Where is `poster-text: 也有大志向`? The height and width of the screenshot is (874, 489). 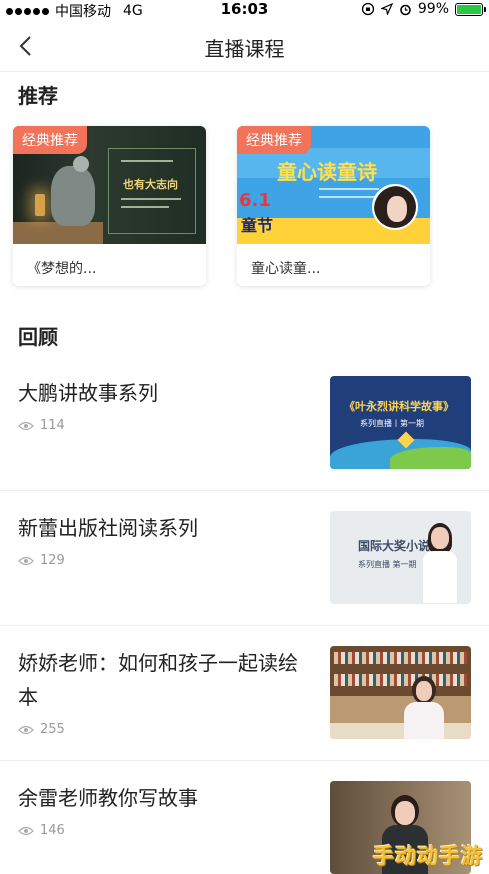 poster-text: 也有大志向 is located at coordinates (150, 184).